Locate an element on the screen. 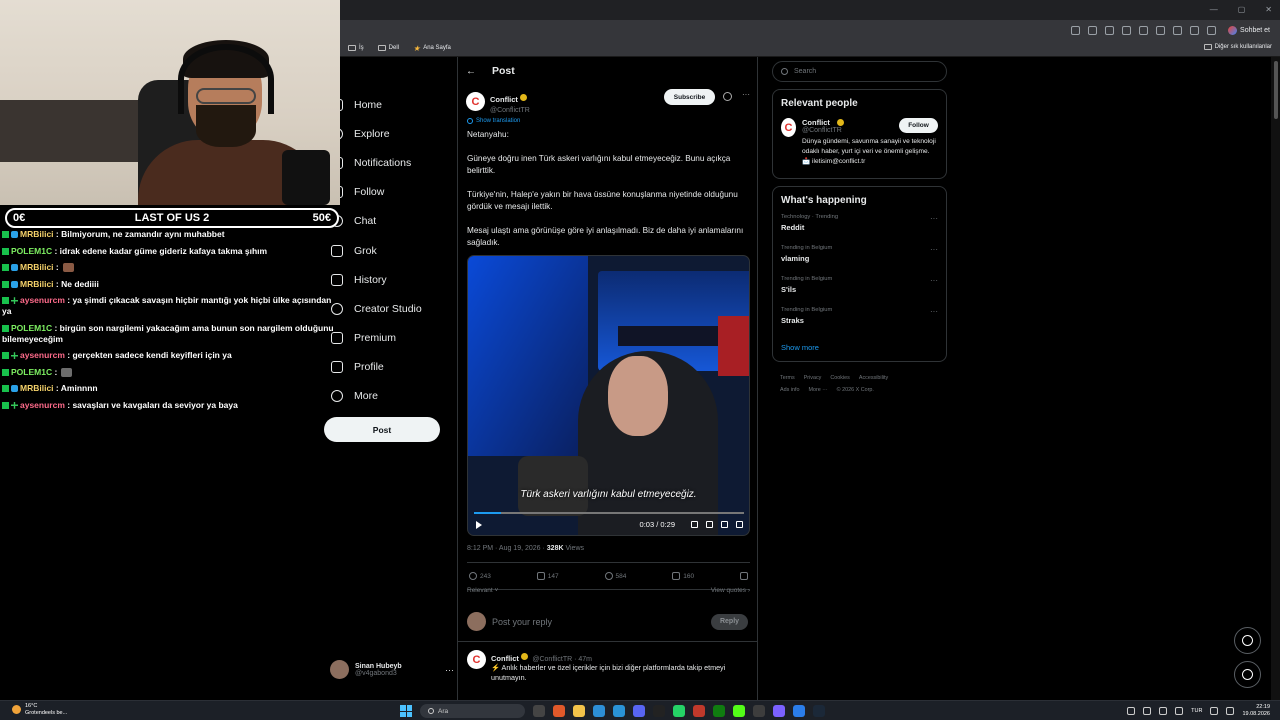 Image resolution: width=1280 pixels, height=720 pixels. sidebar-item-more: More is located at coordinates (389, 396).